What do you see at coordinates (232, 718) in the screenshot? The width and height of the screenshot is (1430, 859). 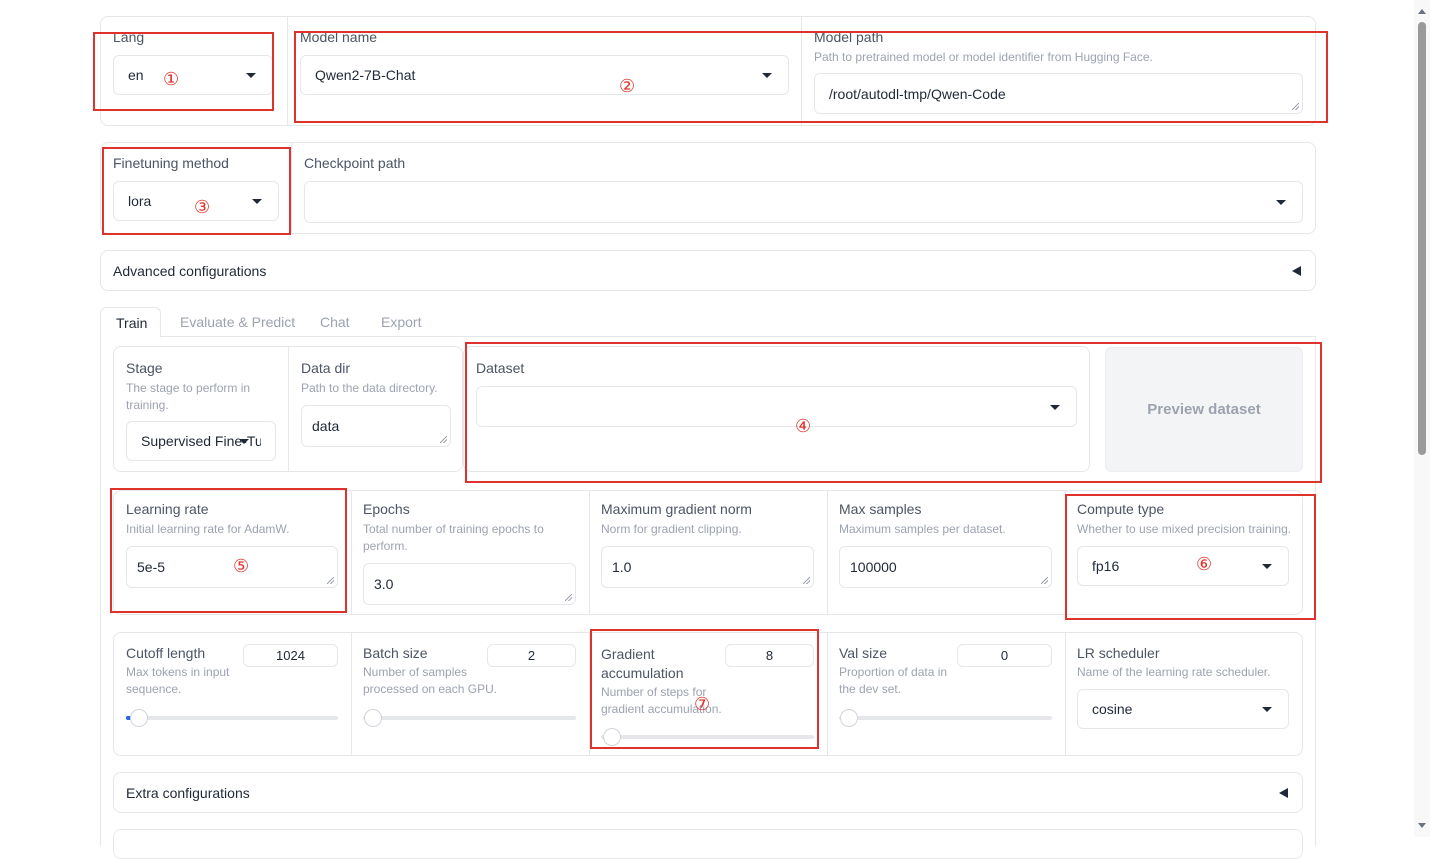 I see `cutoff-length-slider-track` at bounding box center [232, 718].